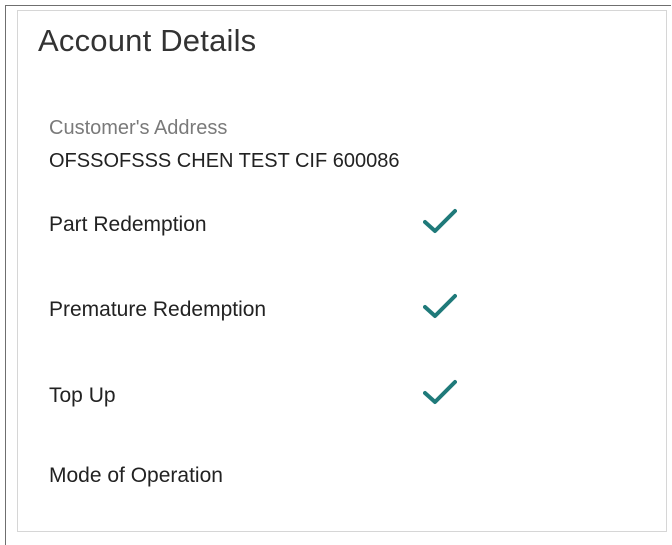 Image resolution: width=672 pixels, height=545 pixels. Describe the element at coordinates (136, 475) in the screenshot. I see `mode-of-operation-label: Mode of Operation` at that location.